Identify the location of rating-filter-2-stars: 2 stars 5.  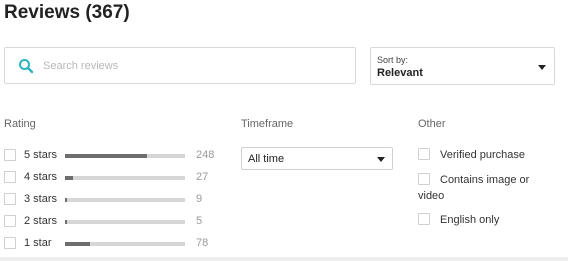
(114, 222).